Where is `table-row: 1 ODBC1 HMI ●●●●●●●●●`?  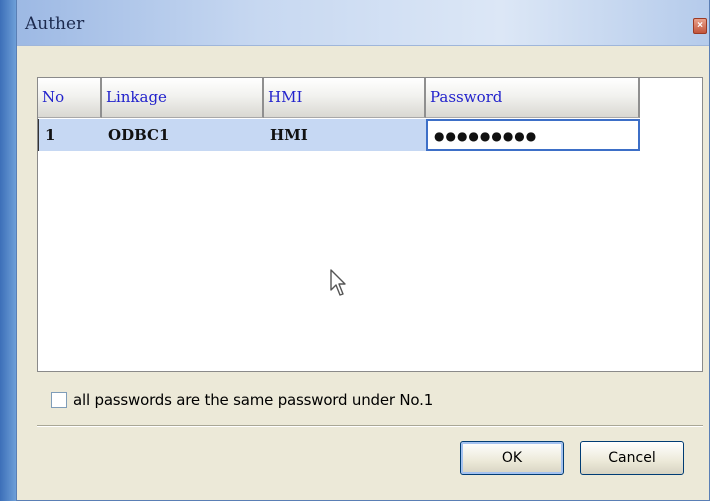 table-row: 1 ODBC1 HMI ●●●●●●●●● is located at coordinates (339, 135).